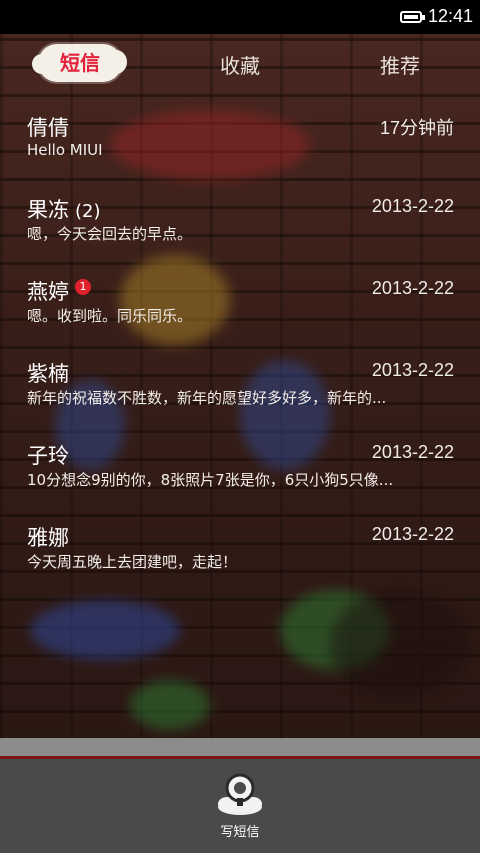 The width and height of the screenshot is (480, 853). Describe the element at coordinates (240, 551) in the screenshot. I see `conversation-row: 雅娜 2013-2-22 今天周五晚上去团建吧，走起！` at that location.